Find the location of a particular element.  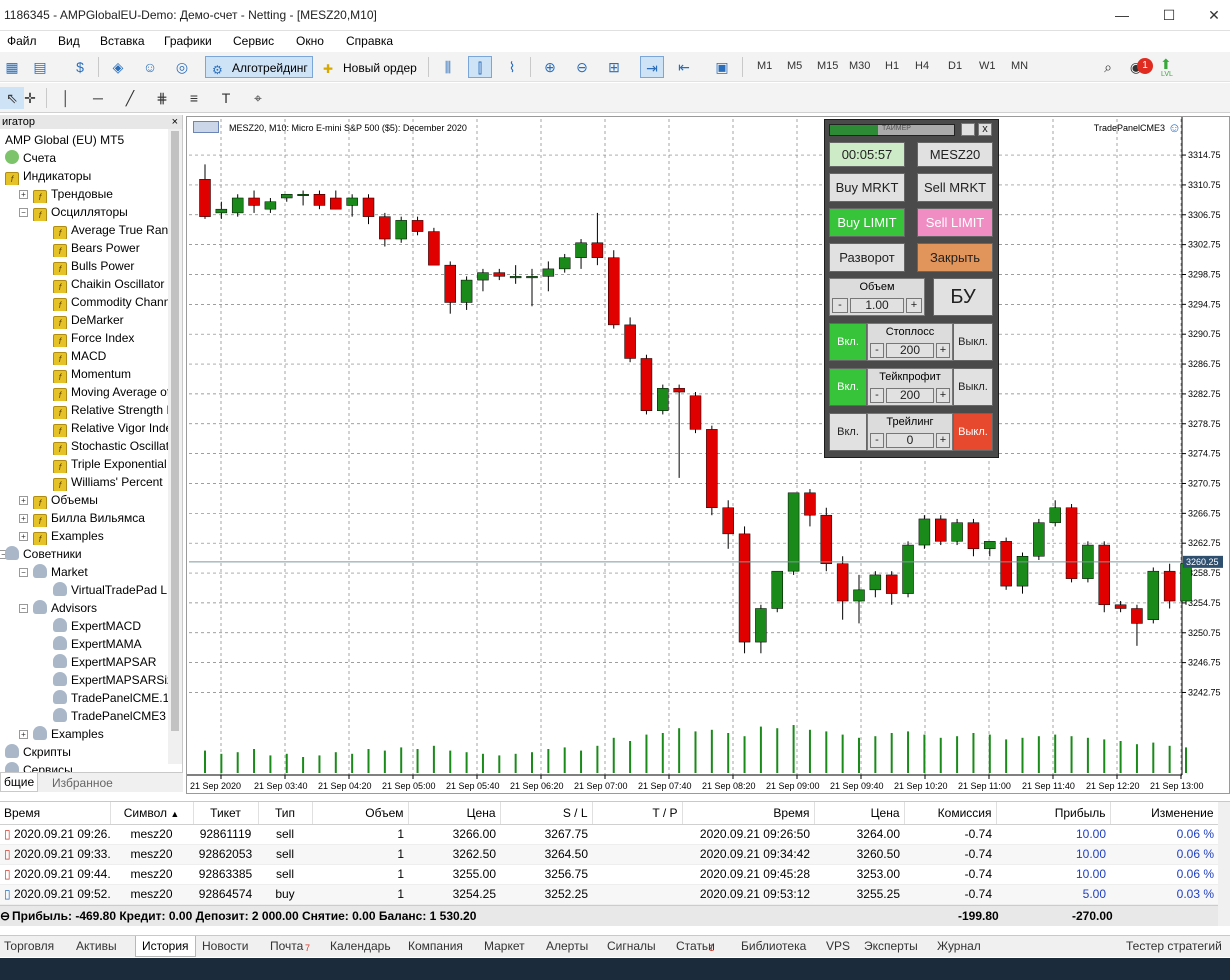

horizontal-line-icon: ─ is located at coordinates (98, 98).